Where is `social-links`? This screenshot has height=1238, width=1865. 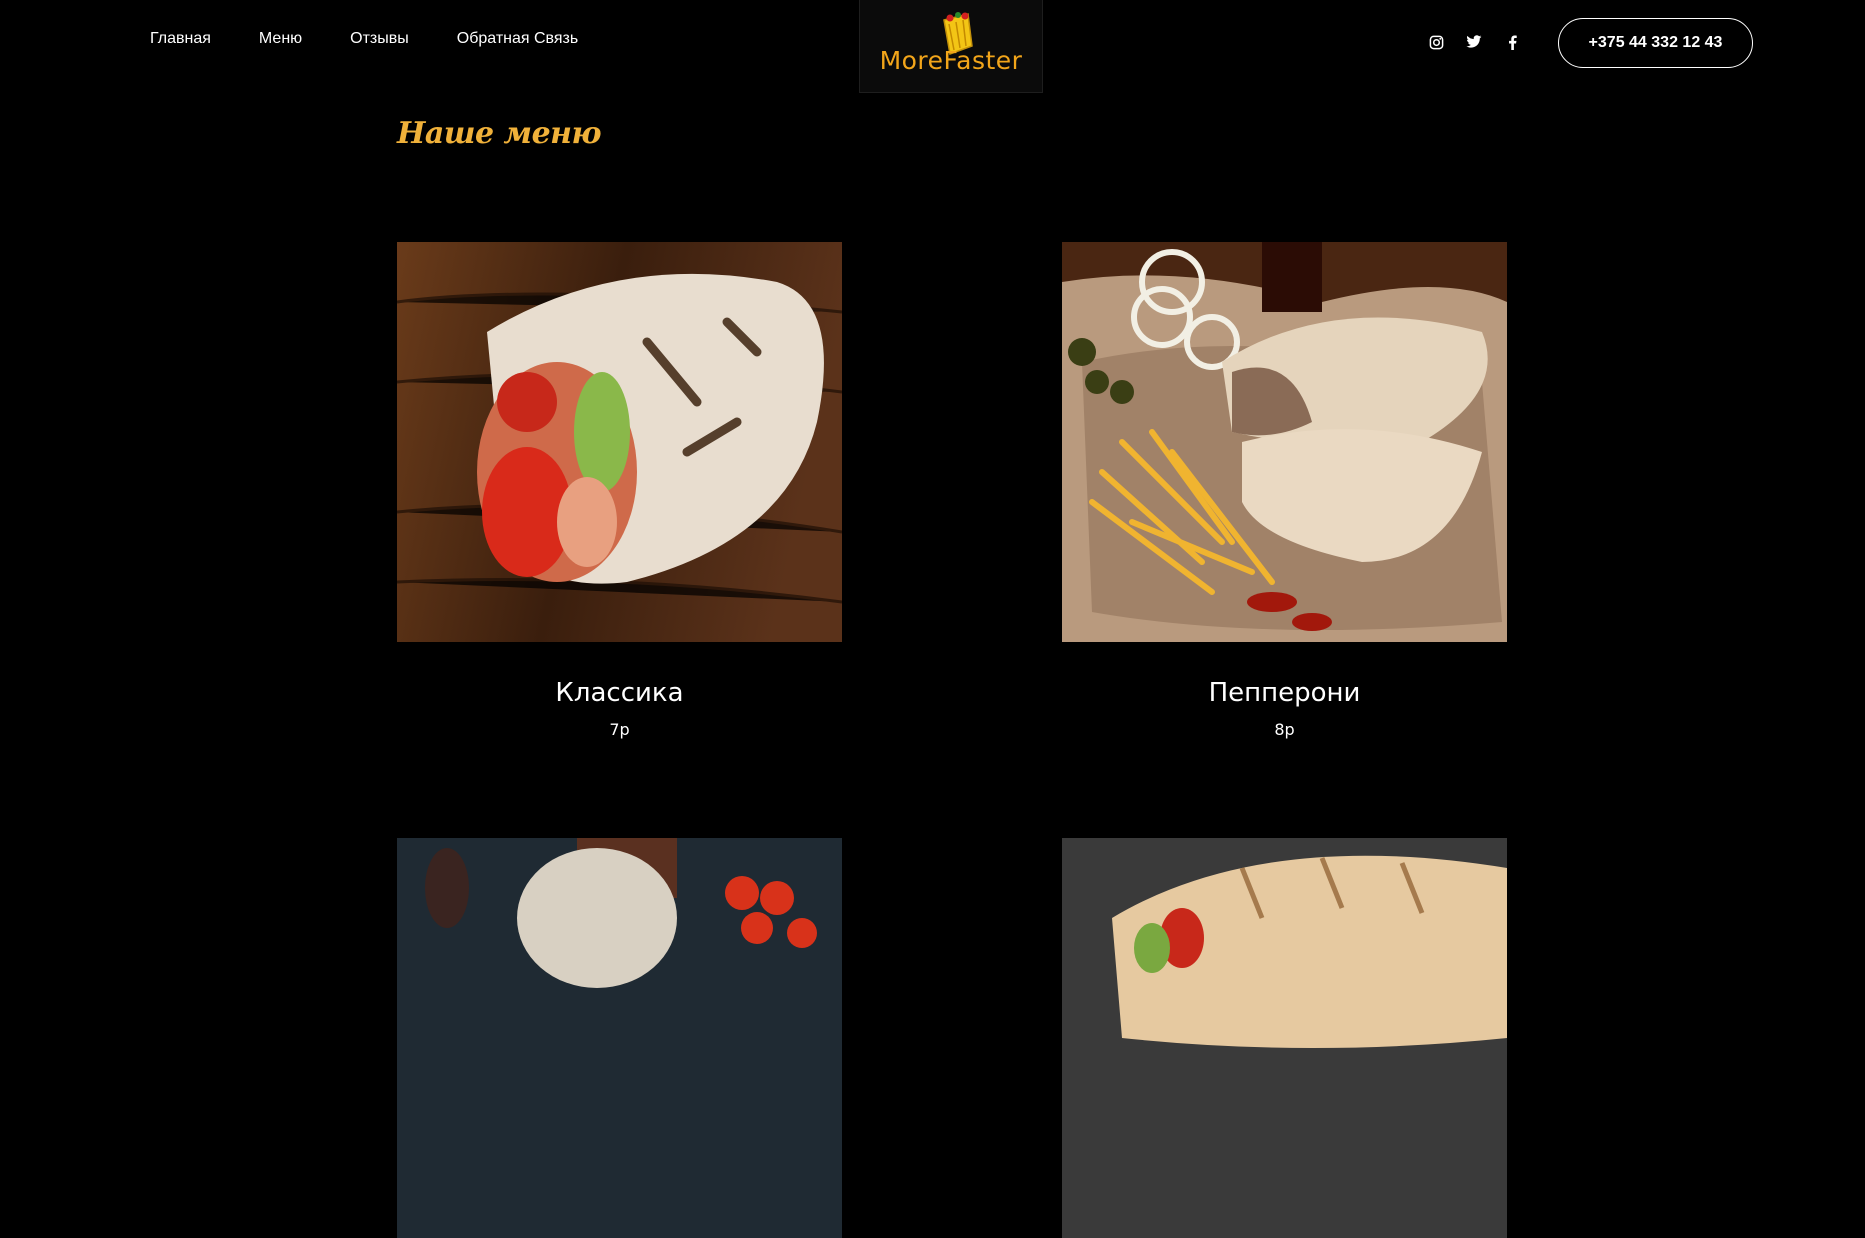 social-links is located at coordinates (1474, 42).